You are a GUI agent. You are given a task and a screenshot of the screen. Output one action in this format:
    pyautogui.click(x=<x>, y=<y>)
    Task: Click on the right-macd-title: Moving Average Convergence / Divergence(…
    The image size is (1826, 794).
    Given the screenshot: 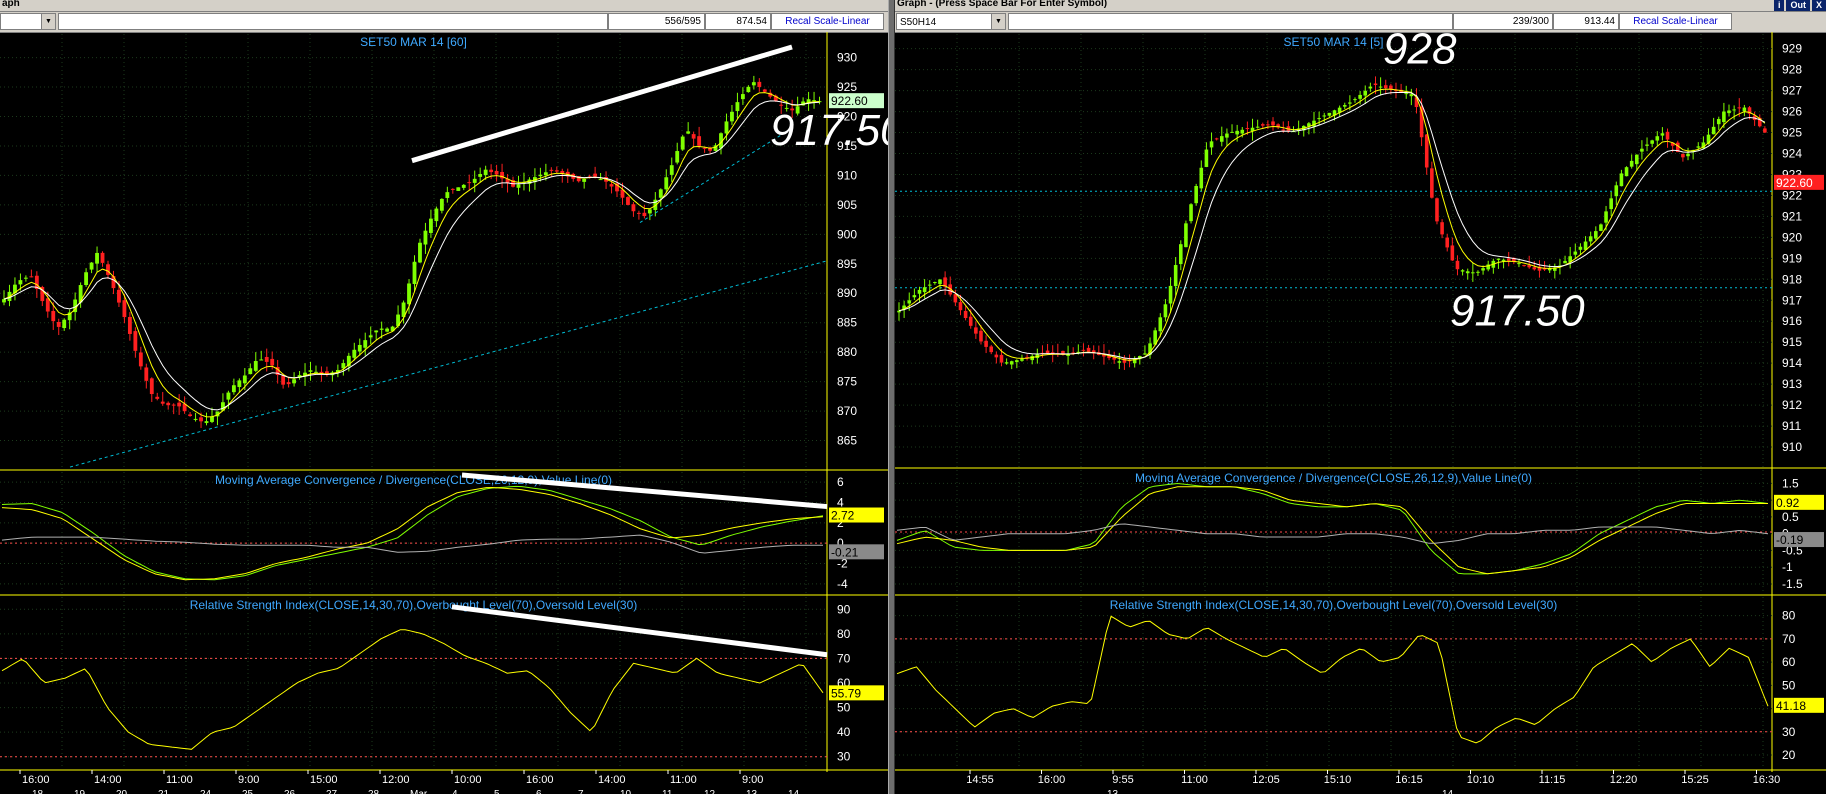 What is the action you would take?
    pyautogui.click(x=1333, y=478)
    